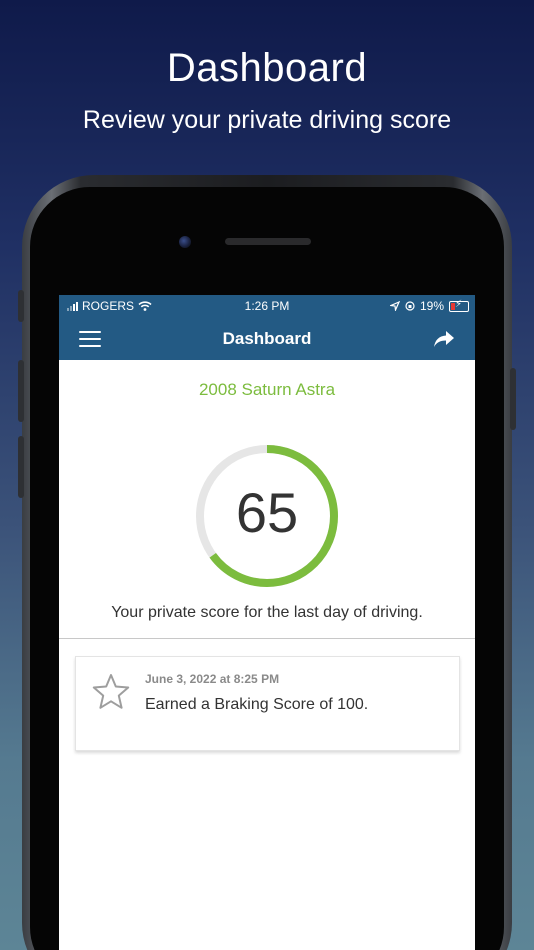  Describe the element at coordinates (21, 391) in the screenshot. I see `phone-volume-up-button` at that location.